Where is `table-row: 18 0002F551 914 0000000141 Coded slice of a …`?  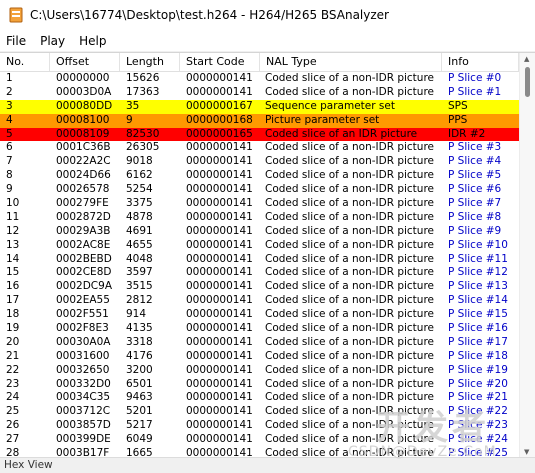 table-row: 18 0002F551 914 0000000141 Coded slice of a … is located at coordinates (259, 315).